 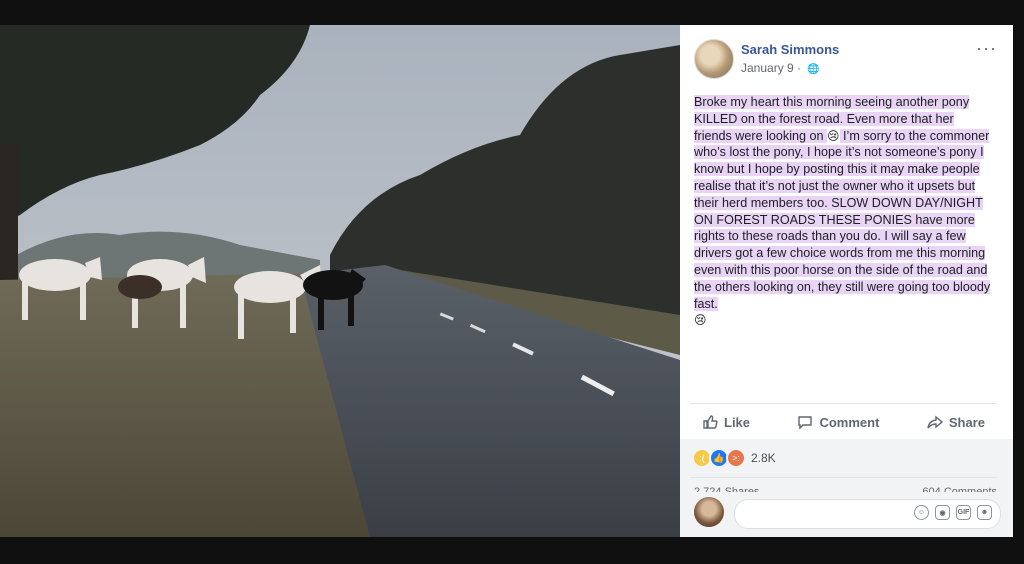 What do you see at coordinates (953, 512) in the screenshot?
I see `composer-icons: ☺ ◉ GIF ☻` at bounding box center [953, 512].